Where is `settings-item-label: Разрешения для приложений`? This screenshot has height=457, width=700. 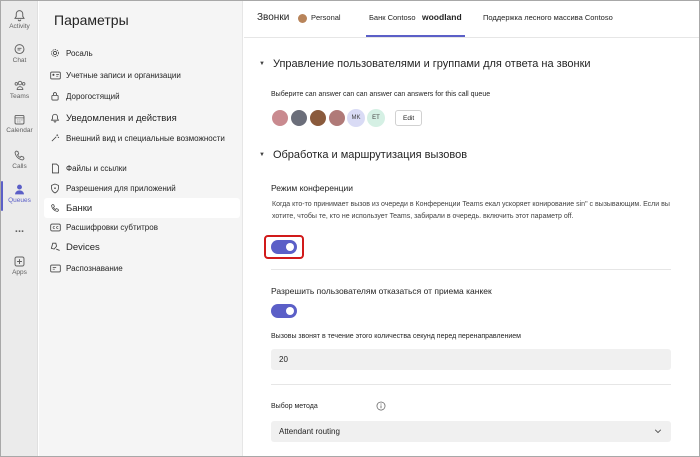
settings-item-label: Разрешения для приложений is located at coordinates (121, 188).